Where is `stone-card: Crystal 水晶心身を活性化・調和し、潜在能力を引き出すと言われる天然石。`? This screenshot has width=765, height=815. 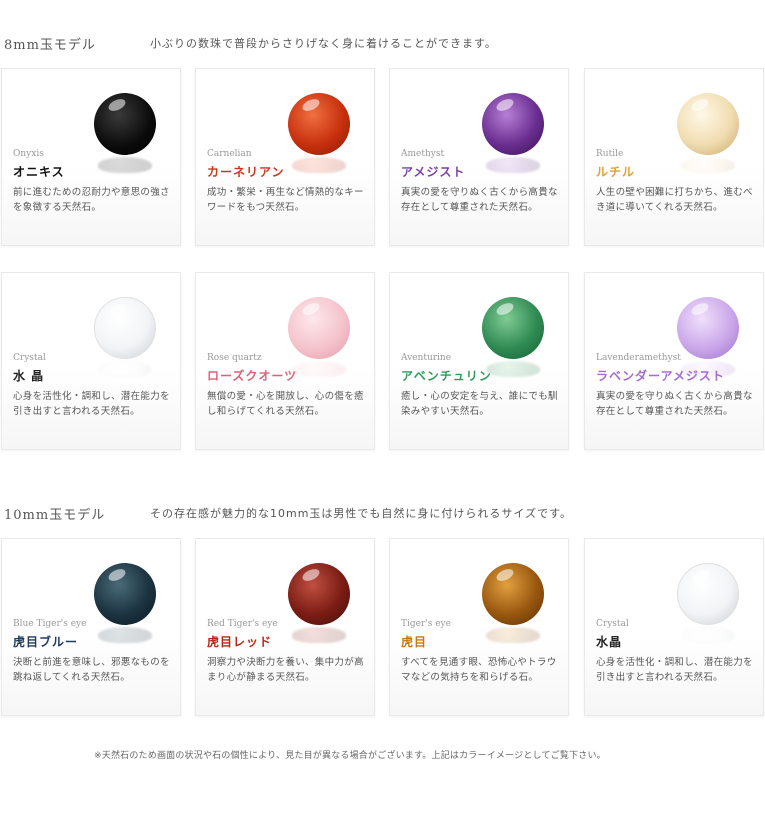
stone-card: Crystal 水晶心身を活性化・調和し、潜在能力を引き出すと言われる天然石。 is located at coordinates (674, 627).